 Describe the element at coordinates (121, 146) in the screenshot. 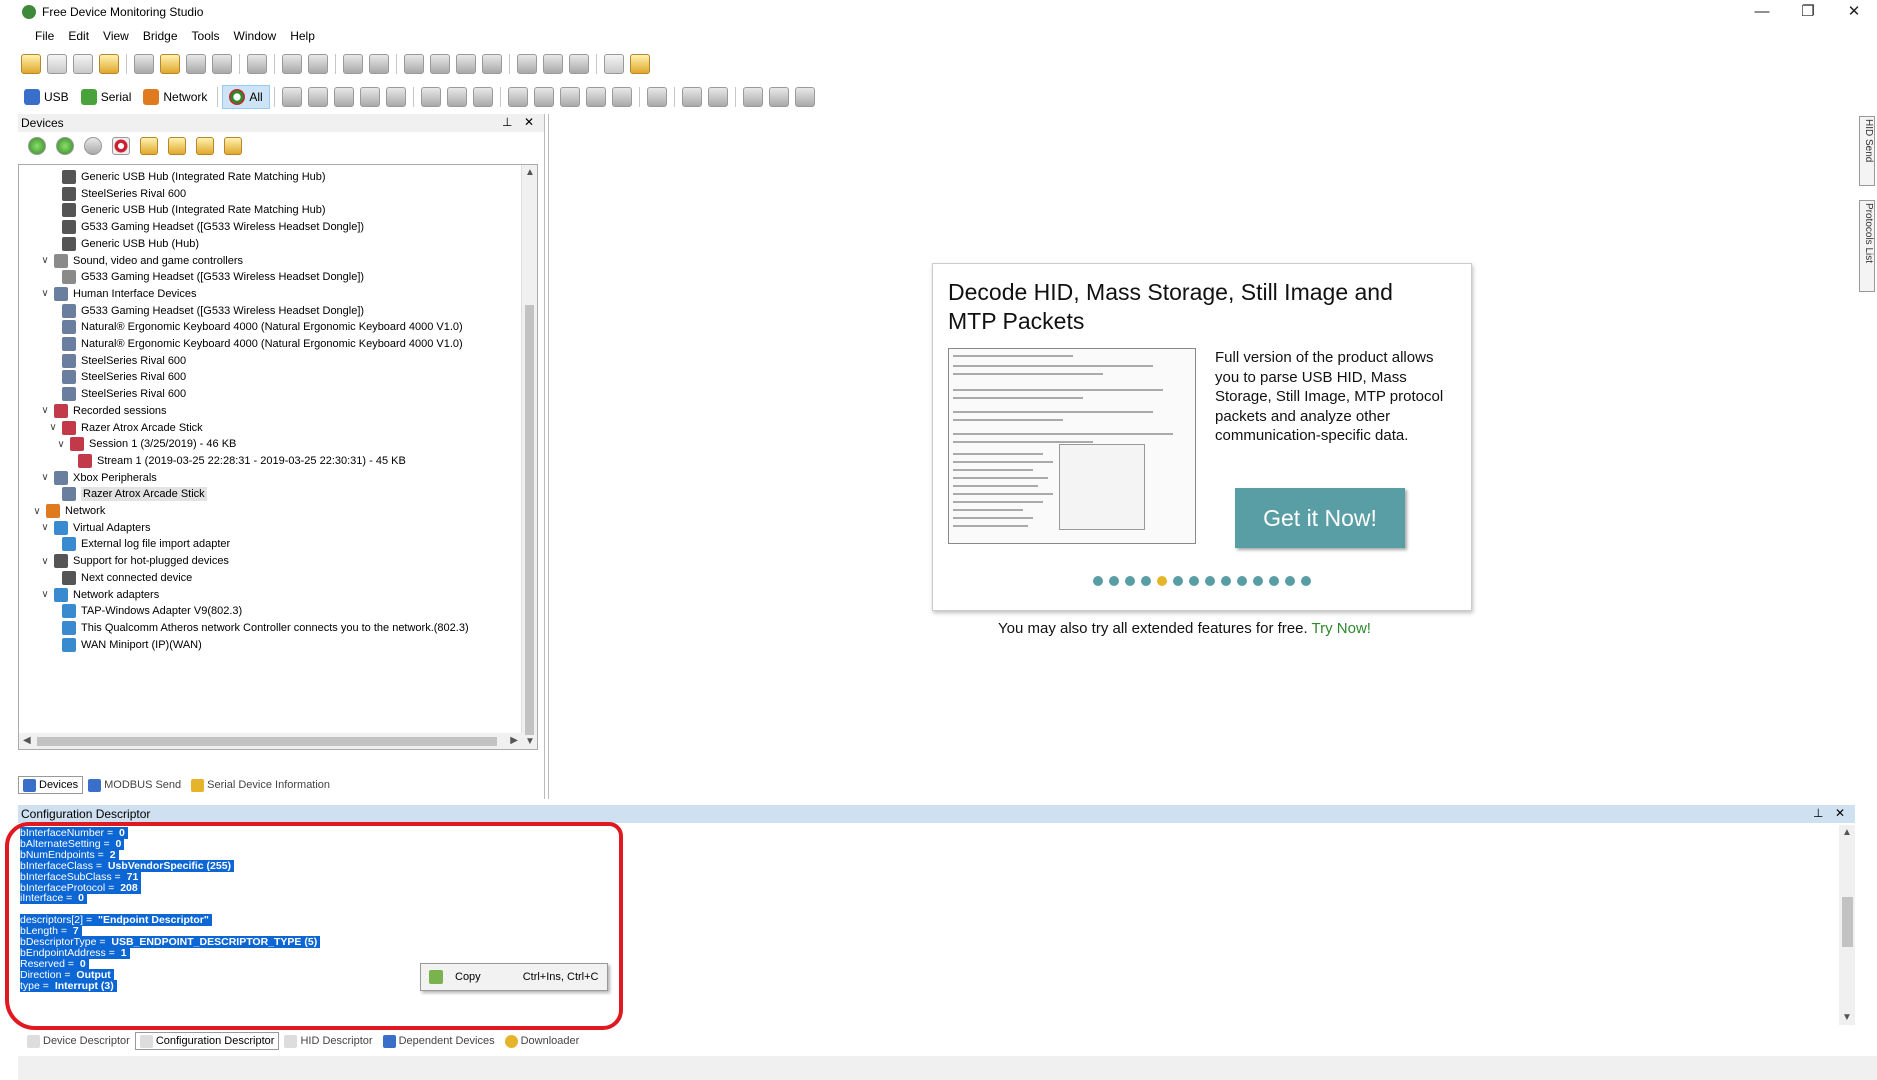

I see `session-icon` at that location.